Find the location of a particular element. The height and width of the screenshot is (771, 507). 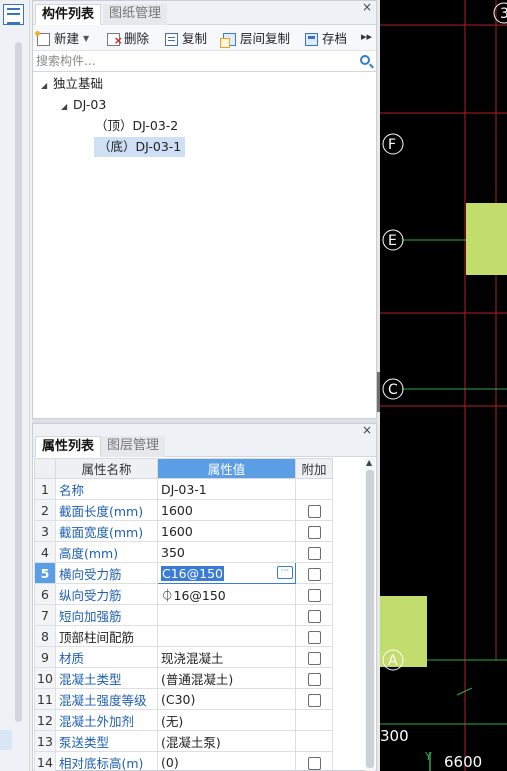

property-row: 1 名称 DJ-03-1 is located at coordinates (200, 489).